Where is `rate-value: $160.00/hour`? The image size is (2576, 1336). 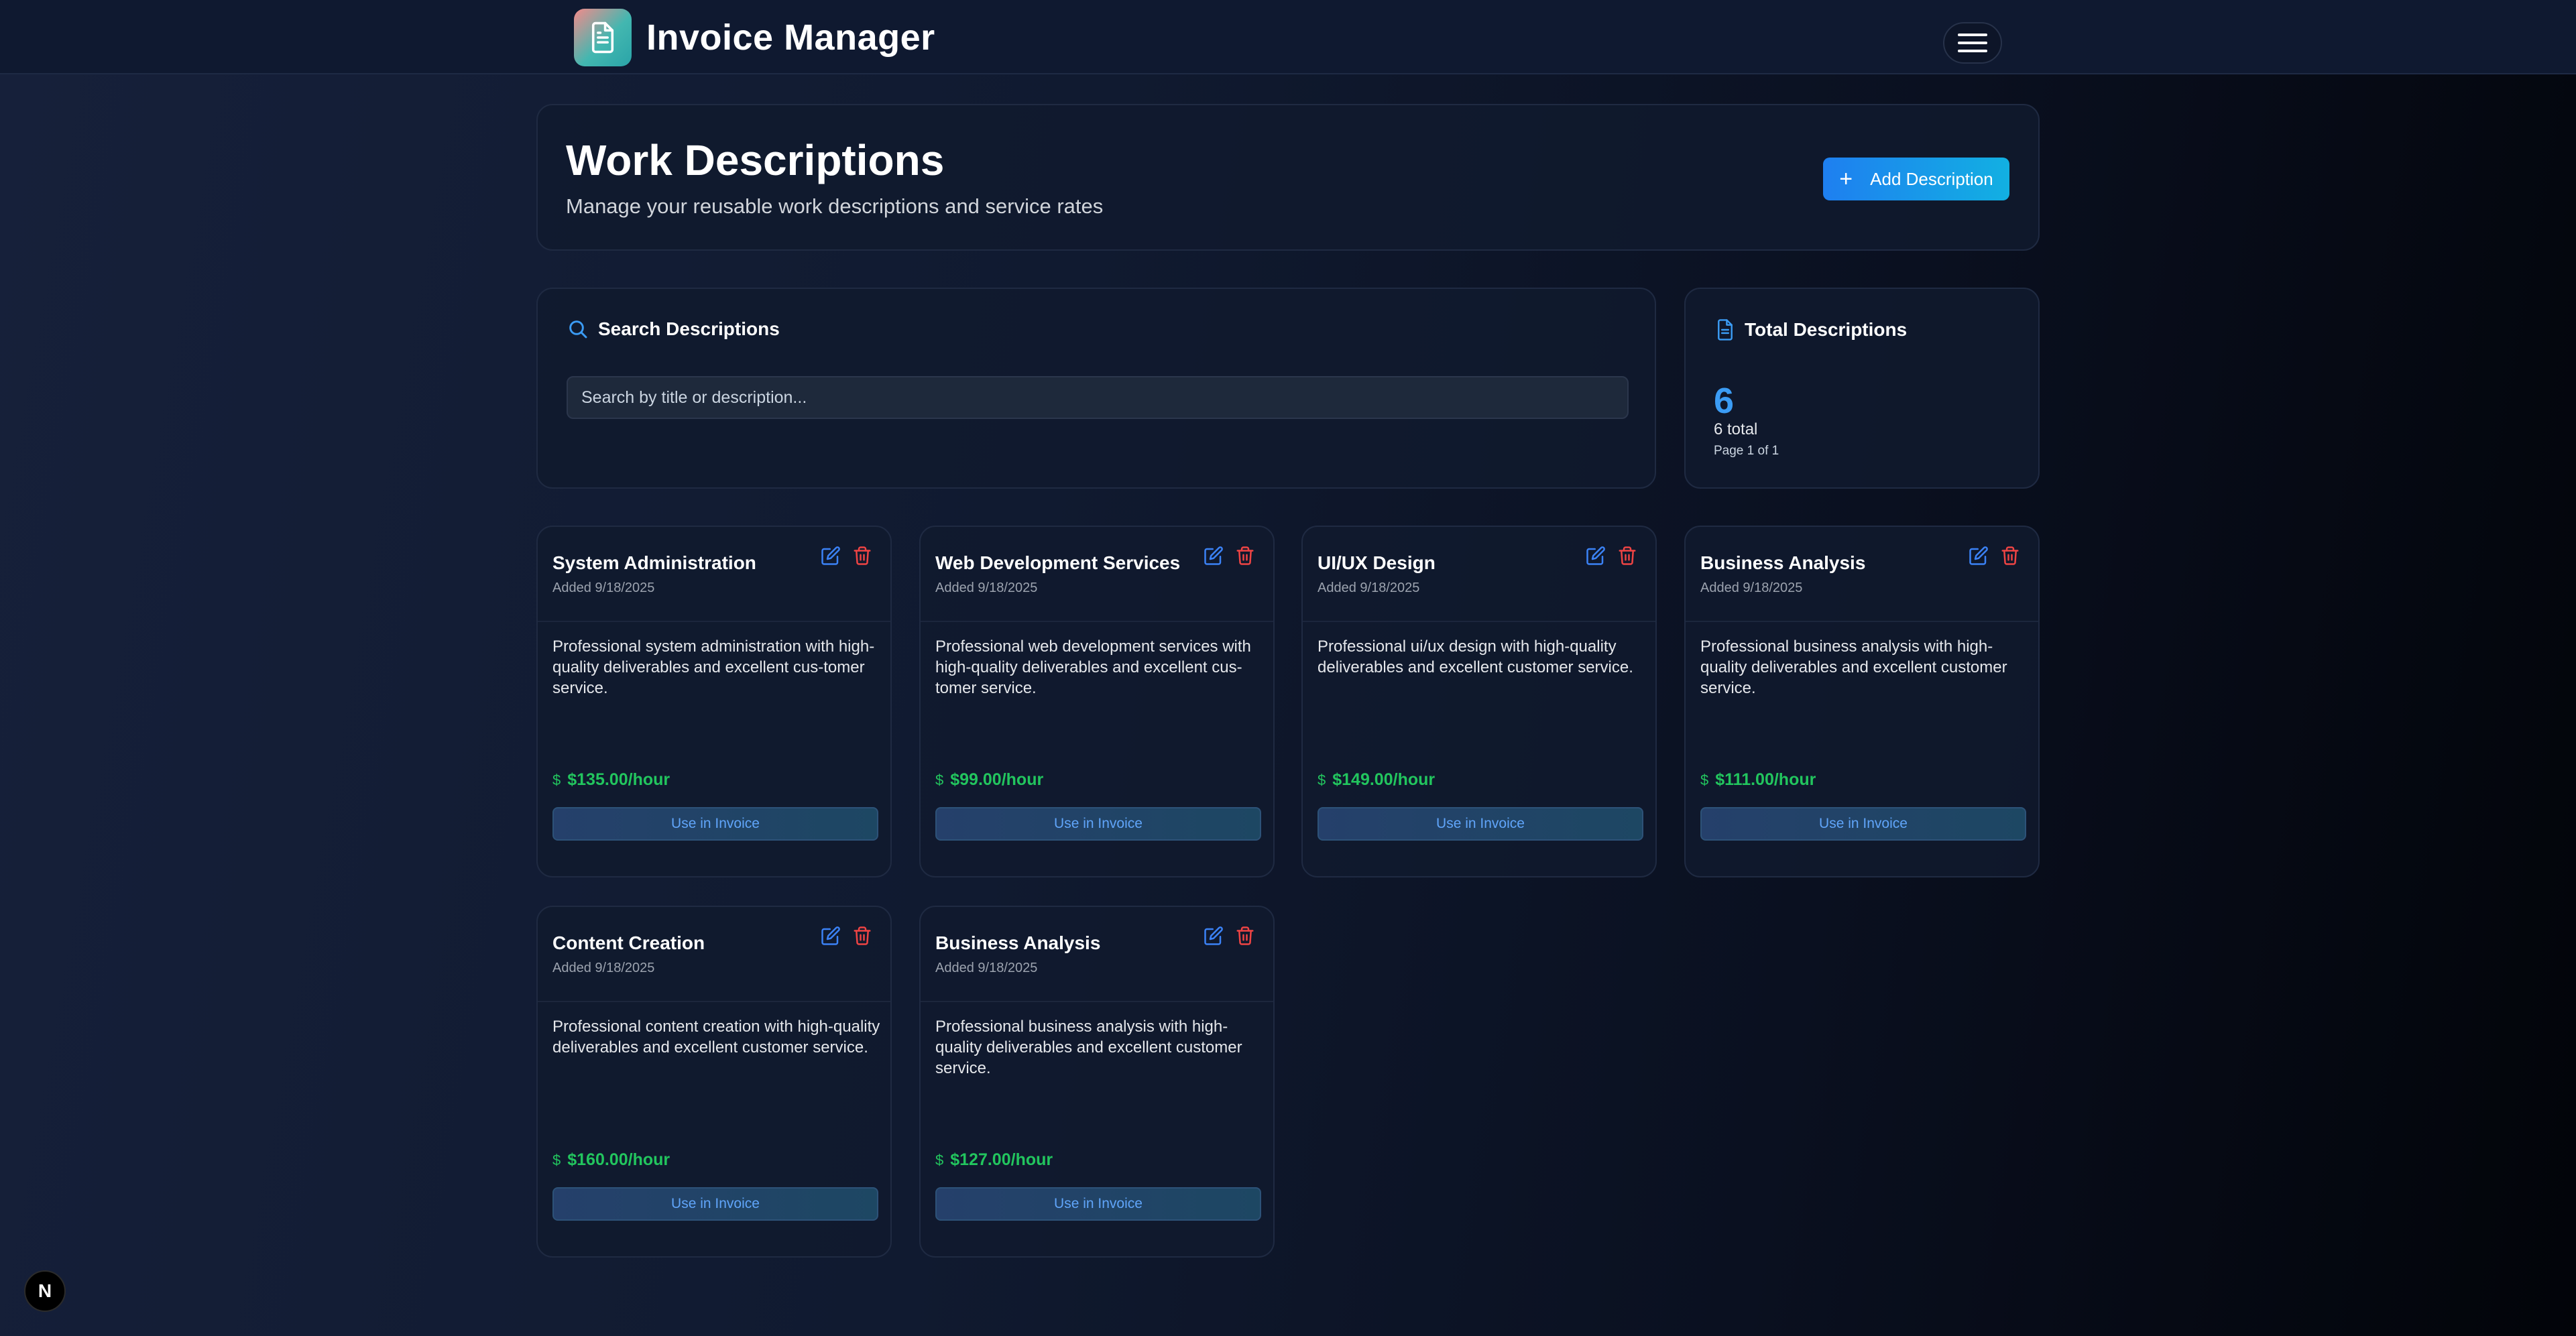
rate-value: $160.00/hour is located at coordinates (618, 1160).